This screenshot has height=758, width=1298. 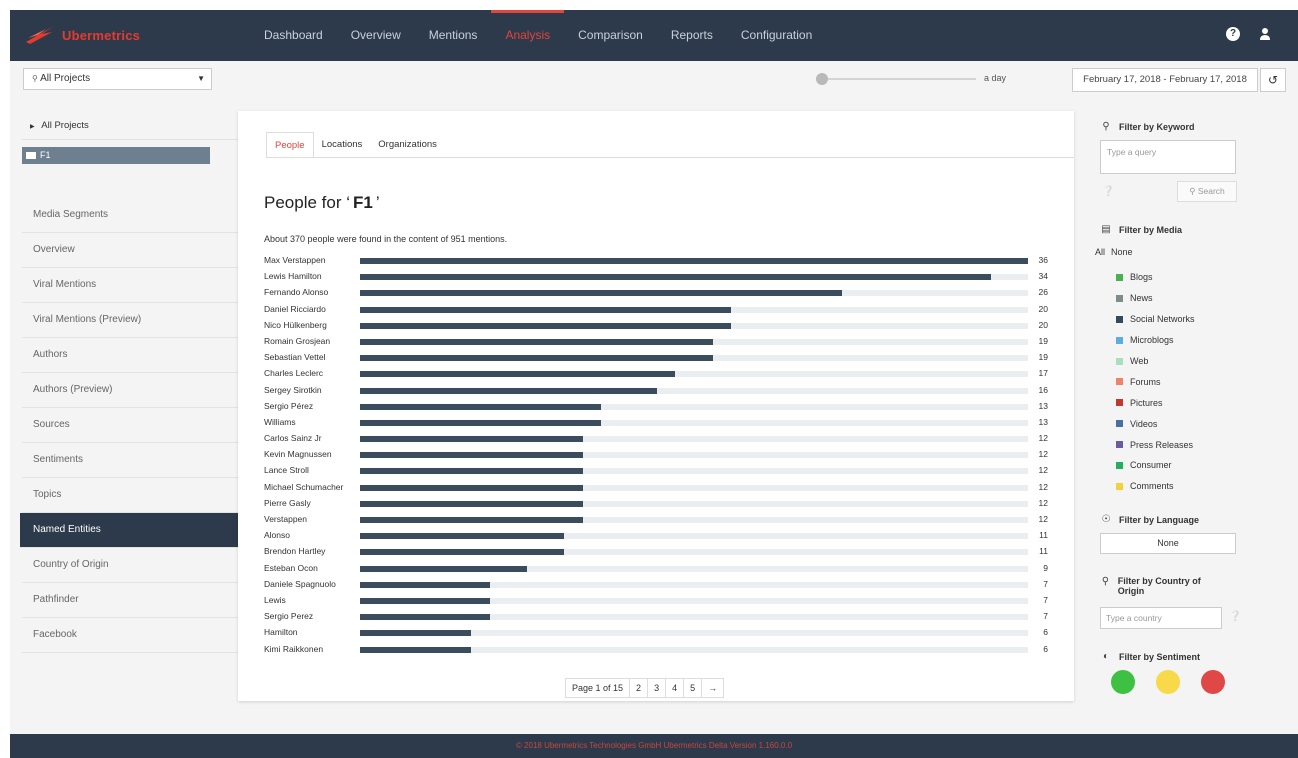 I want to click on bar-row: Nico Hülkenberg 20, so click(x=659, y=326).